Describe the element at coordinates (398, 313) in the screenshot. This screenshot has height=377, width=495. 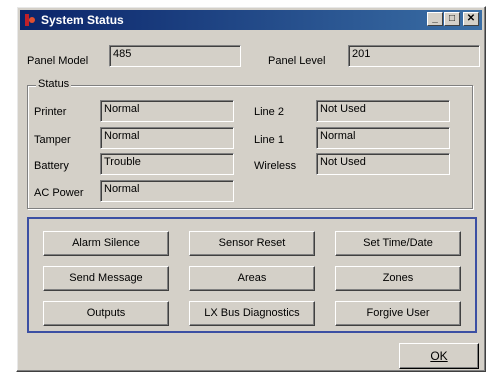
I see `forgive-user-button: Forgive User` at that location.